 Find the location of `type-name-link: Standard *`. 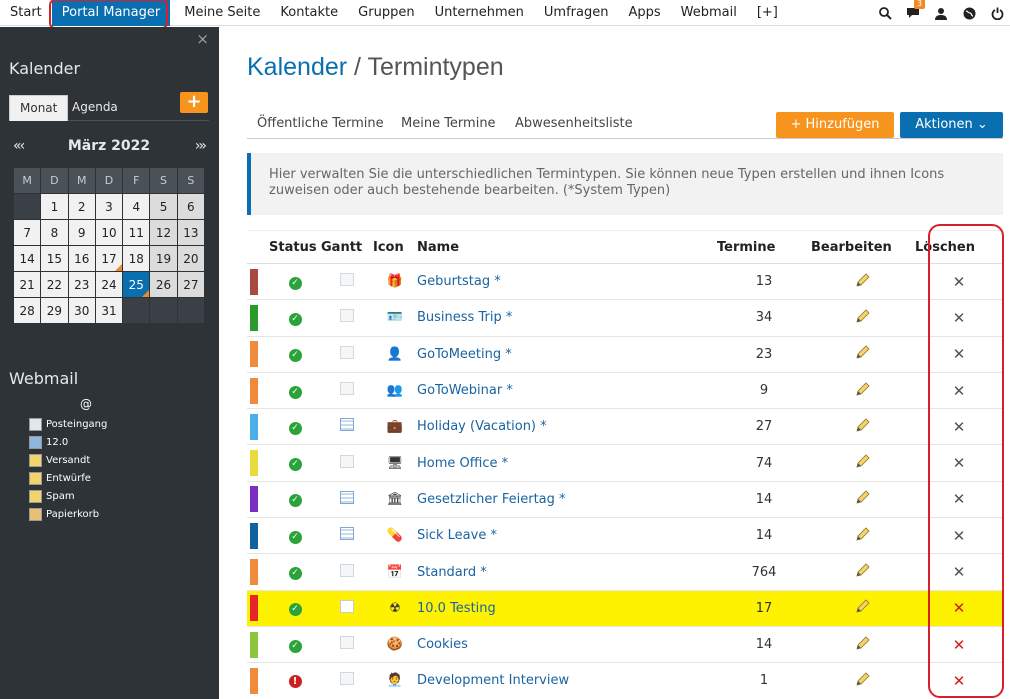

type-name-link: Standard * is located at coordinates (452, 572).